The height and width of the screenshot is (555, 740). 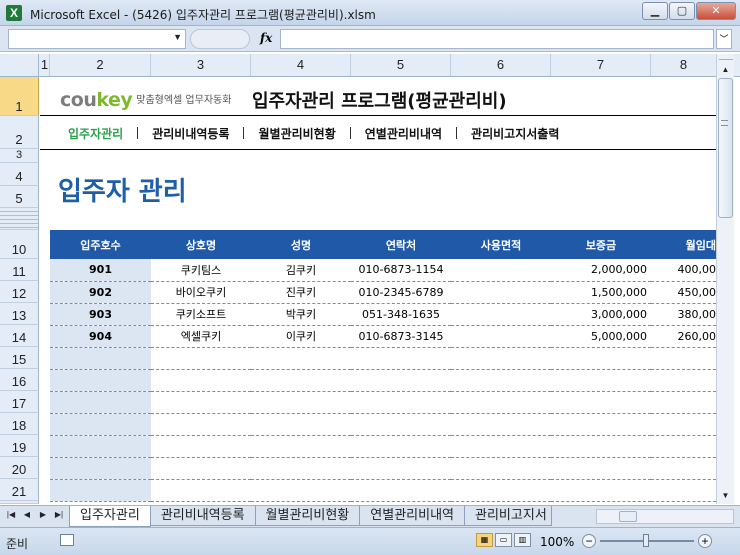 I want to click on column-header: 3, so click(x=201, y=65).